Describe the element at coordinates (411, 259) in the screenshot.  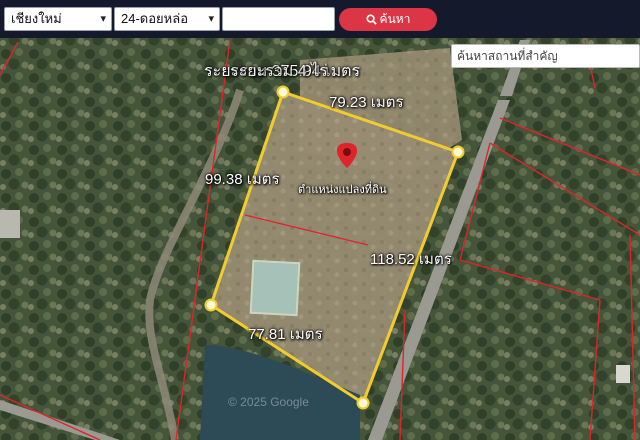
I see `edge-length-label: 118.52 เมตร` at that location.